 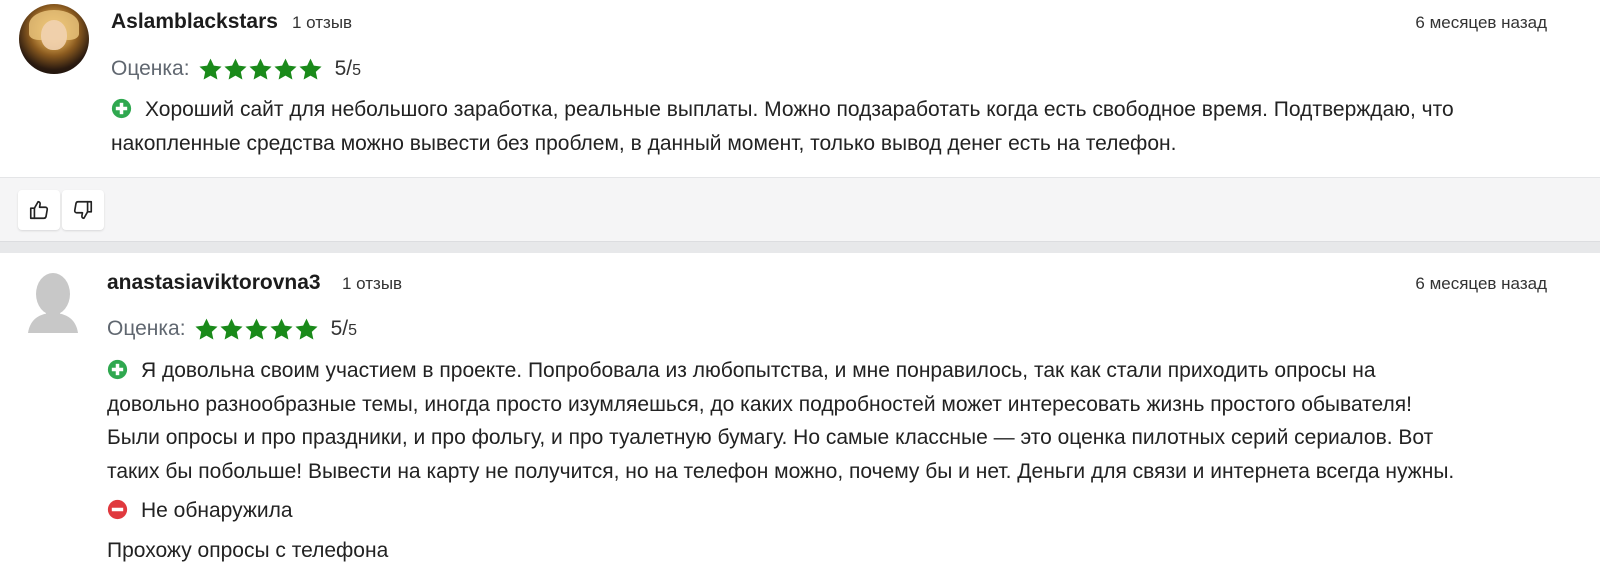 What do you see at coordinates (217, 510) in the screenshot?
I see `cons-line: Не обнаружила` at bounding box center [217, 510].